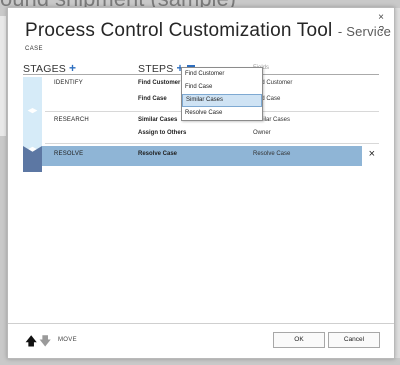 This screenshot has height=365, width=400. I want to click on entity-label: CASE, so click(34, 49).